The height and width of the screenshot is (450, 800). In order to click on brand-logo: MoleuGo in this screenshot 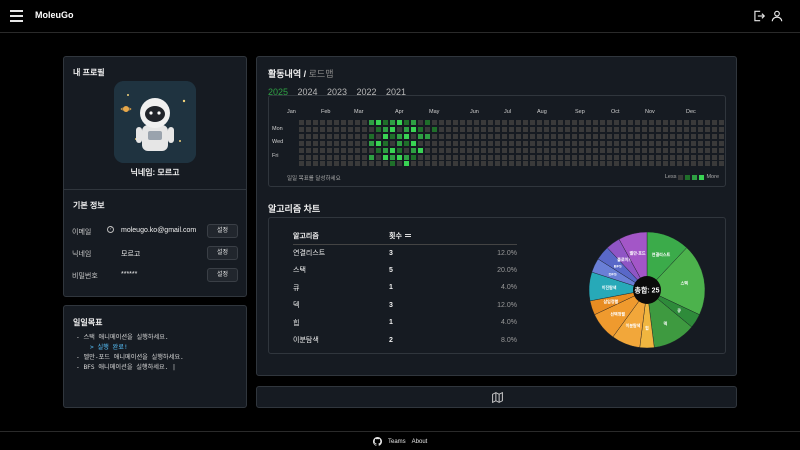, I will do `click(54, 15)`.